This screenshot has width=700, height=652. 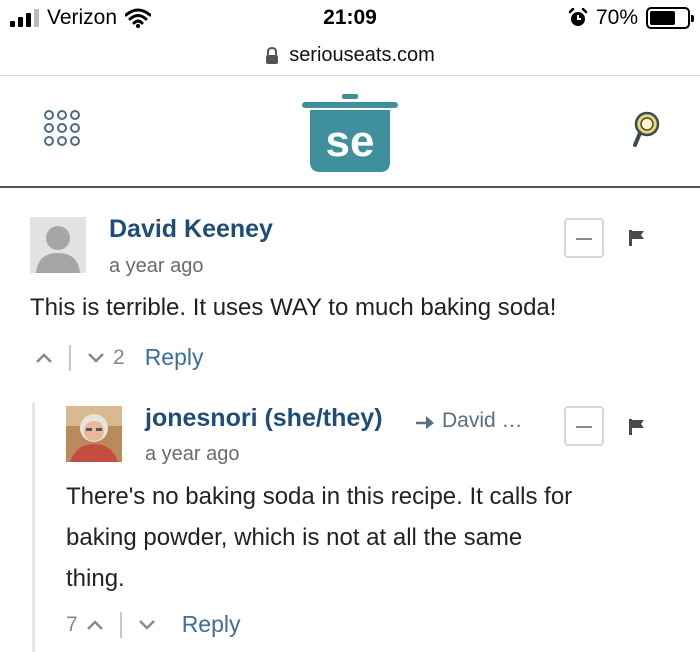 What do you see at coordinates (362, 55) in the screenshot?
I see `url-text: seriouseats.com` at bounding box center [362, 55].